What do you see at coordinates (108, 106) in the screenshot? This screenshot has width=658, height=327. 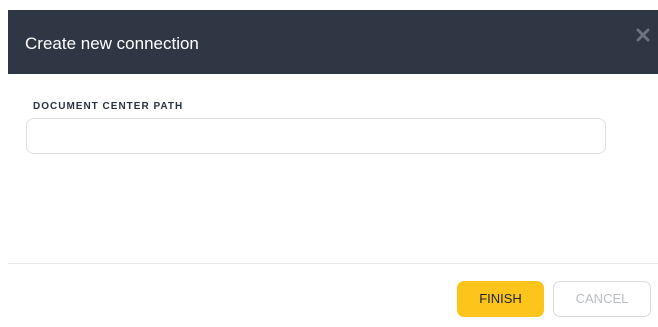 I see `document-center-path-label: DOCUMENT CENTER PATH` at bounding box center [108, 106].